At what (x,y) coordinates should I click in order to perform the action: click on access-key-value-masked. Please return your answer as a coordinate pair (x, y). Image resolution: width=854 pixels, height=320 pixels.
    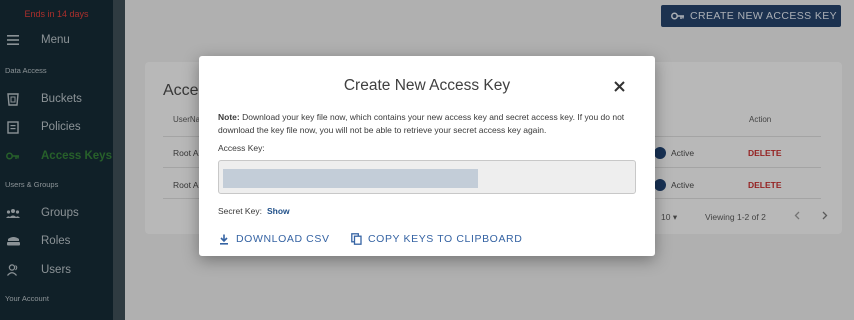
    Looking at the image, I should click on (350, 178).